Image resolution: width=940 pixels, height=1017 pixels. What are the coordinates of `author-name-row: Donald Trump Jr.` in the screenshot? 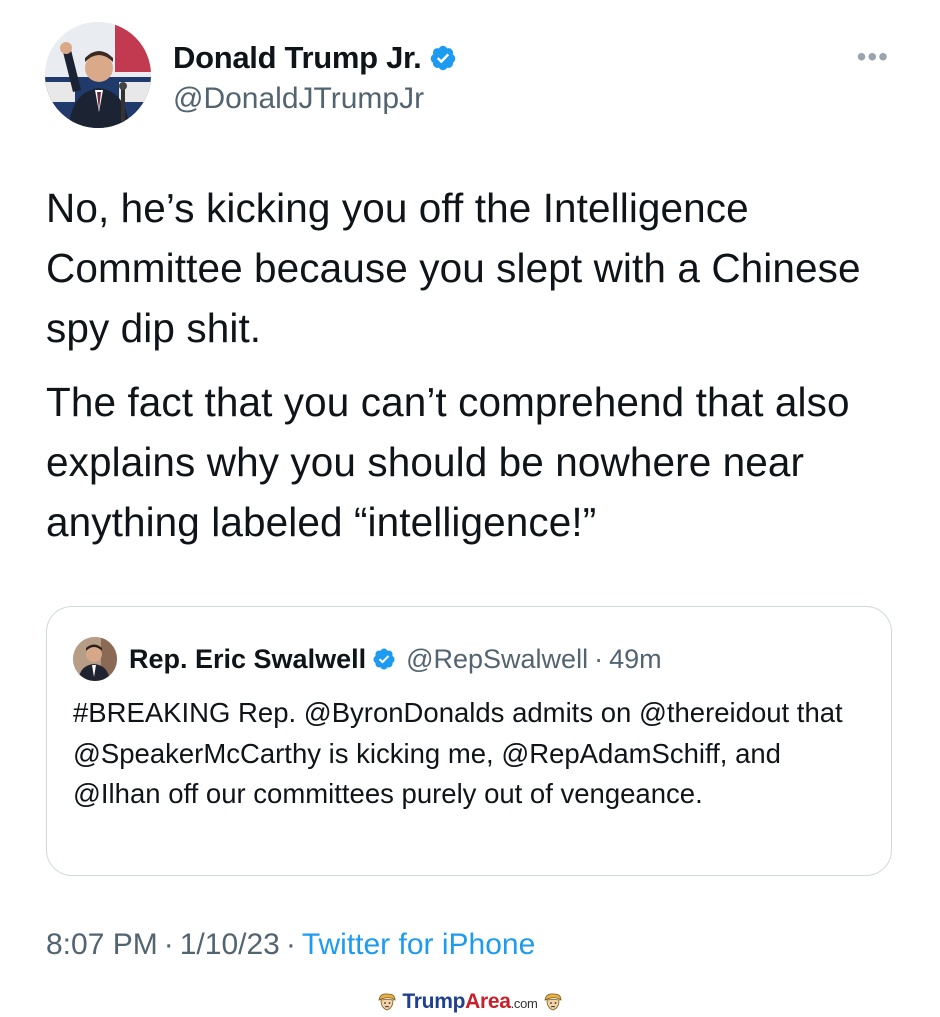 It's located at (315, 58).